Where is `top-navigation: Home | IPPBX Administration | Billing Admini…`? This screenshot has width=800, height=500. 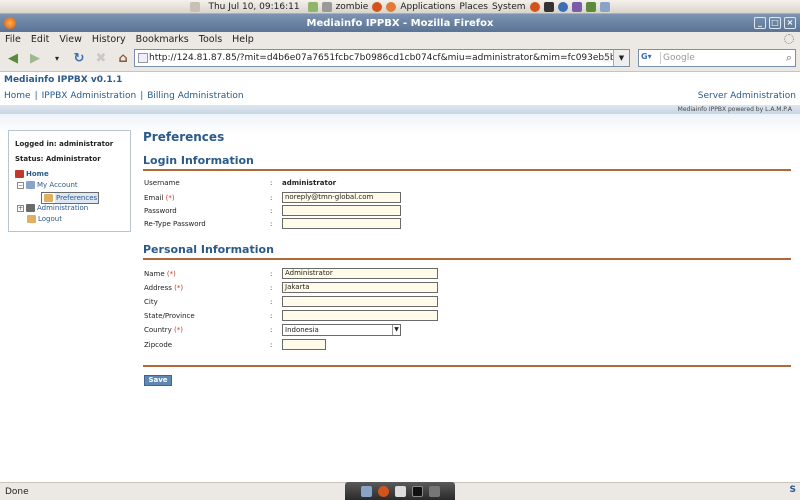 top-navigation: Home | IPPBX Administration | Billing Admini… is located at coordinates (400, 96).